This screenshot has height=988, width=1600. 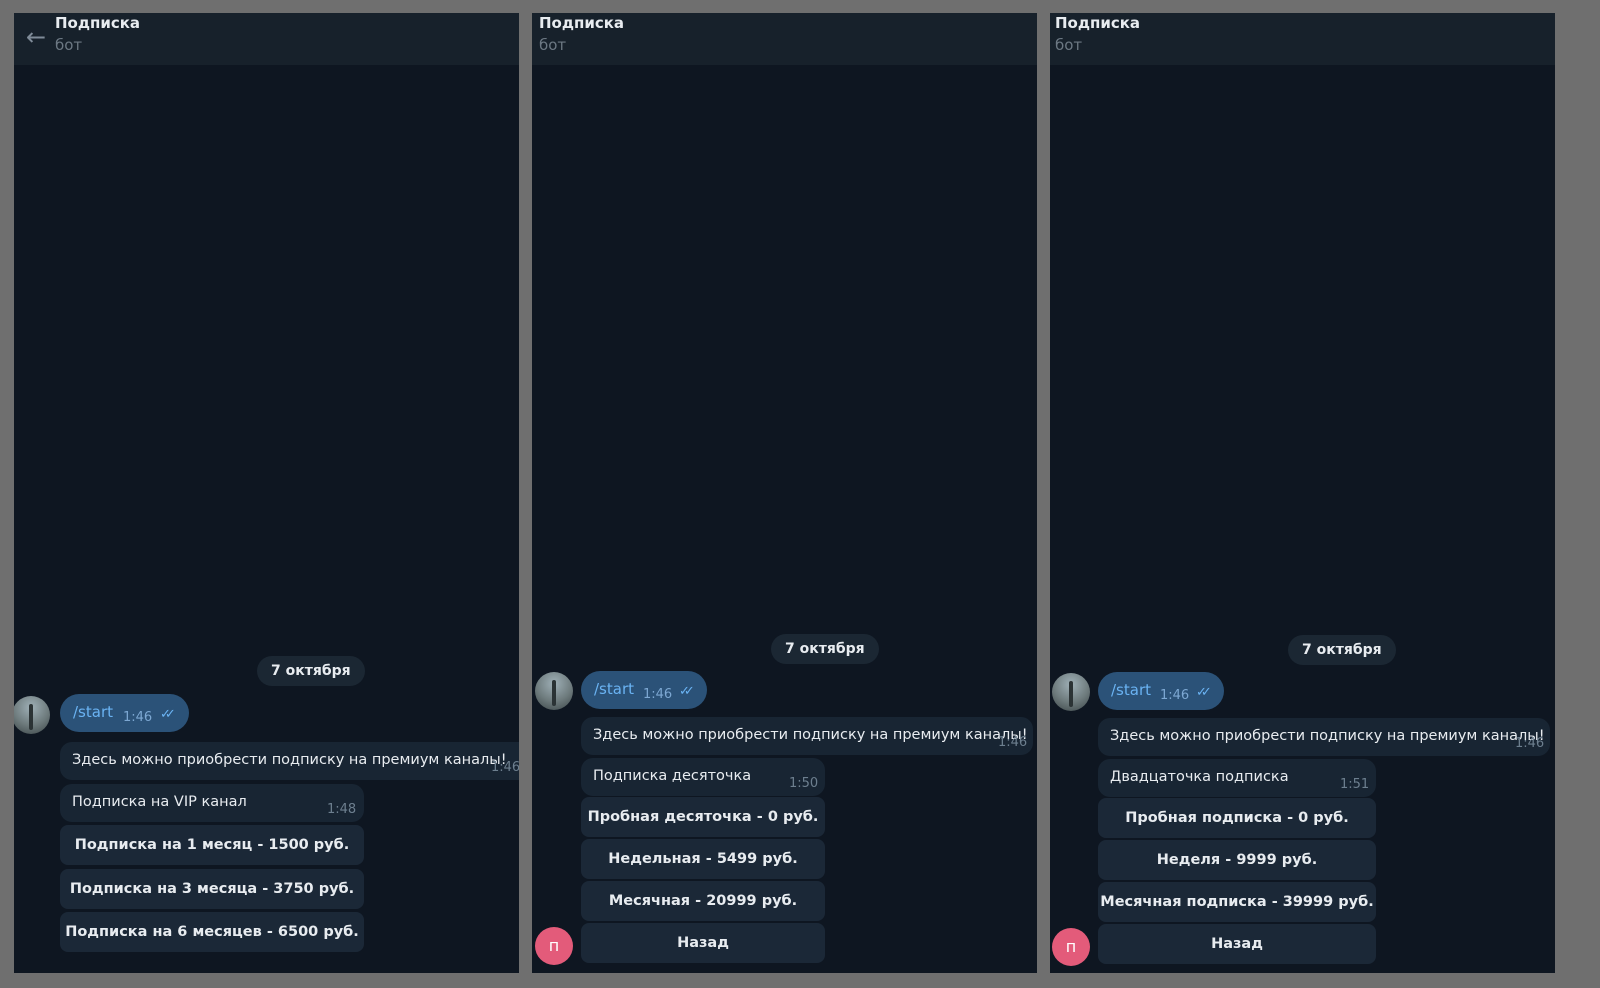 What do you see at coordinates (342, 809) in the screenshot?
I see `message-time: 1:48` at bounding box center [342, 809].